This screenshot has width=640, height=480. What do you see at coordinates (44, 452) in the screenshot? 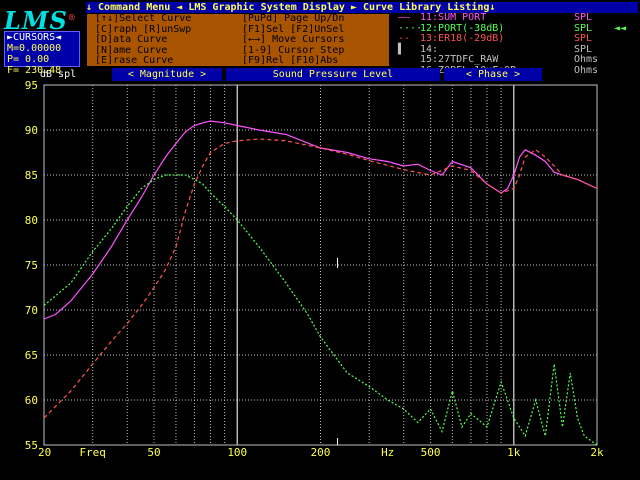
I see `x-tick-label: 20` at bounding box center [44, 452].